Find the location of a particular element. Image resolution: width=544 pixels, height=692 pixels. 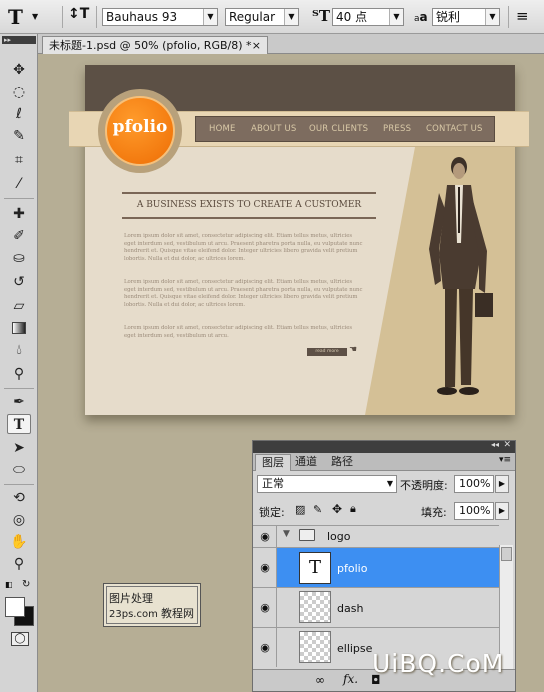

healing-brush-tool-icon: ✚ is located at coordinates (19, 214).